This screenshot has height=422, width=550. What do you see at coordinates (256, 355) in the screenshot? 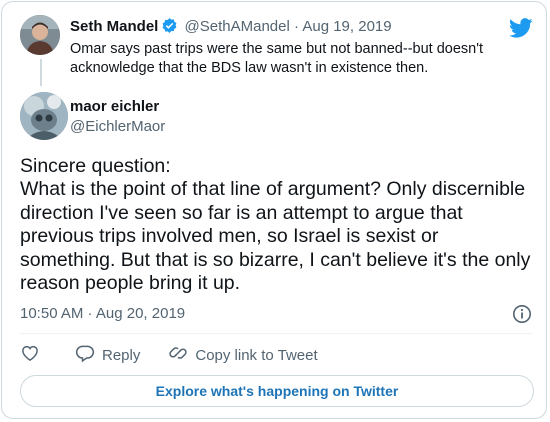
I see `copy-link-label: Copy link to Tweet` at bounding box center [256, 355].